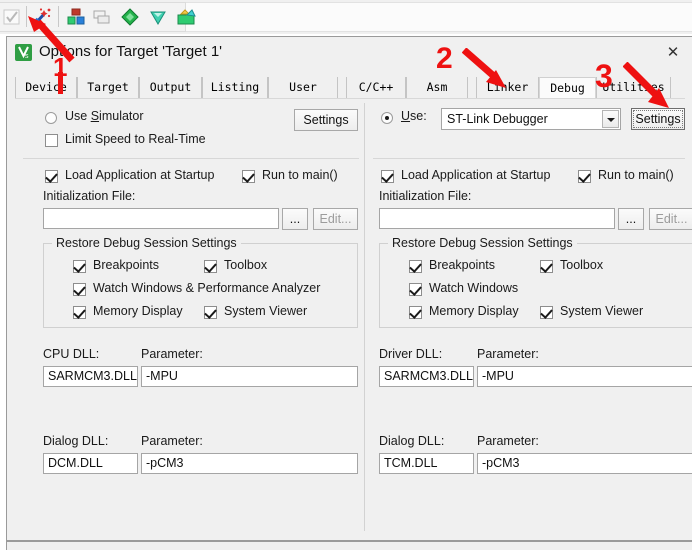 This screenshot has height=550, width=692. What do you see at coordinates (78, 116) in the screenshot?
I see `use-simulator-text: Use` at bounding box center [78, 116].